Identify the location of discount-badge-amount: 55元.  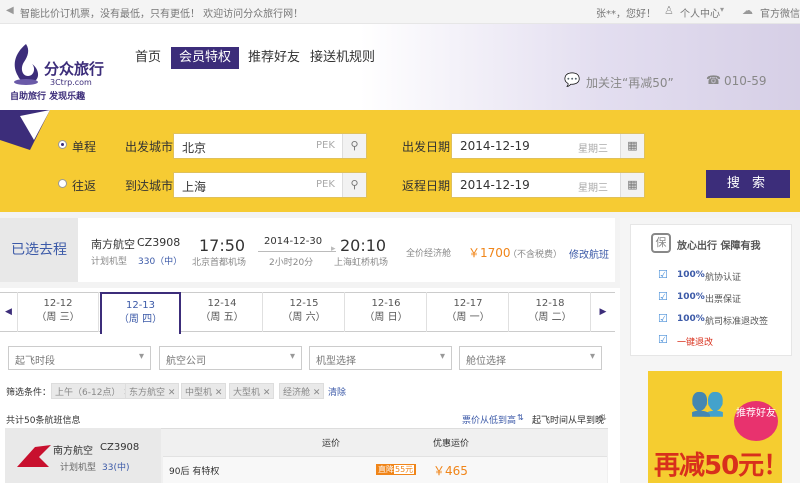
(404, 469).